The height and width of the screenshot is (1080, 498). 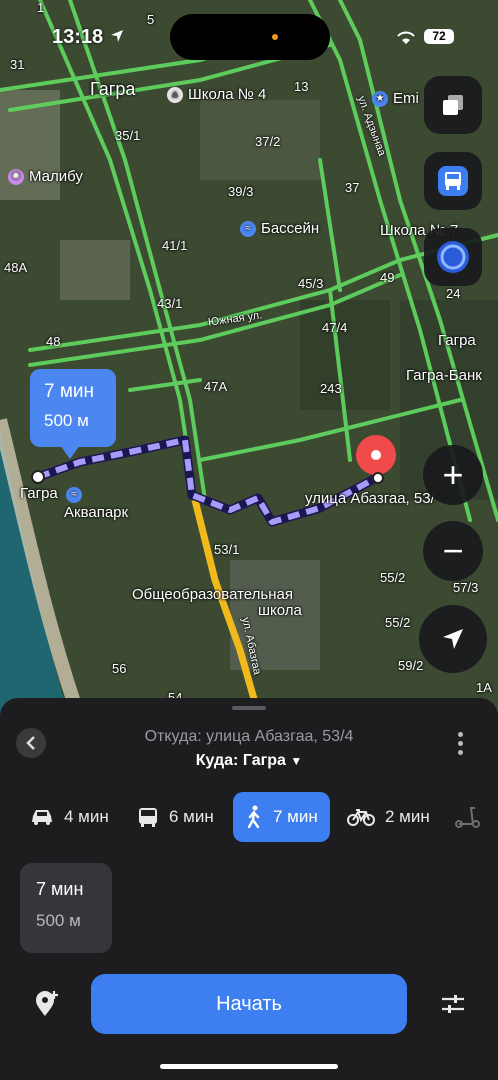 I want to click on mode-walk: 7 мин, so click(x=281, y=817).